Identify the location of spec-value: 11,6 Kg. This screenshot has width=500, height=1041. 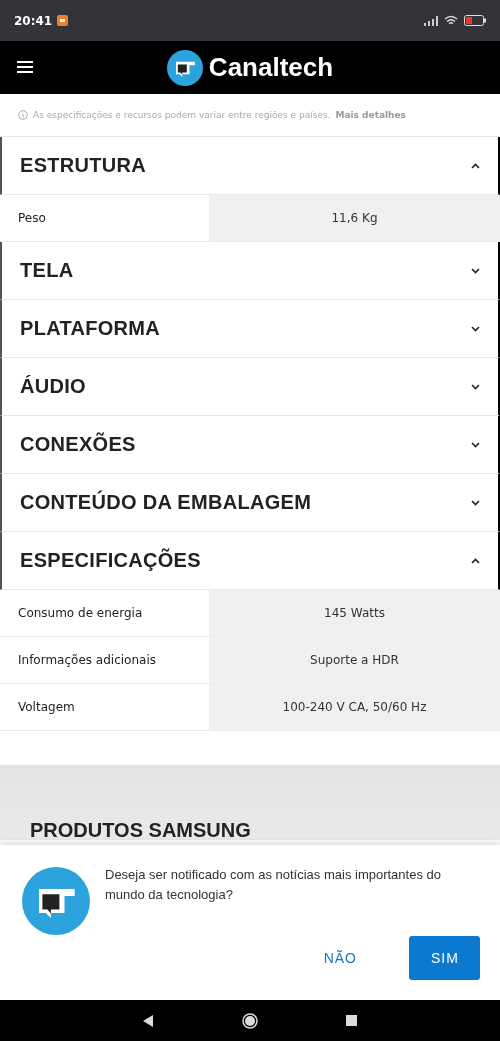
(354, 218).